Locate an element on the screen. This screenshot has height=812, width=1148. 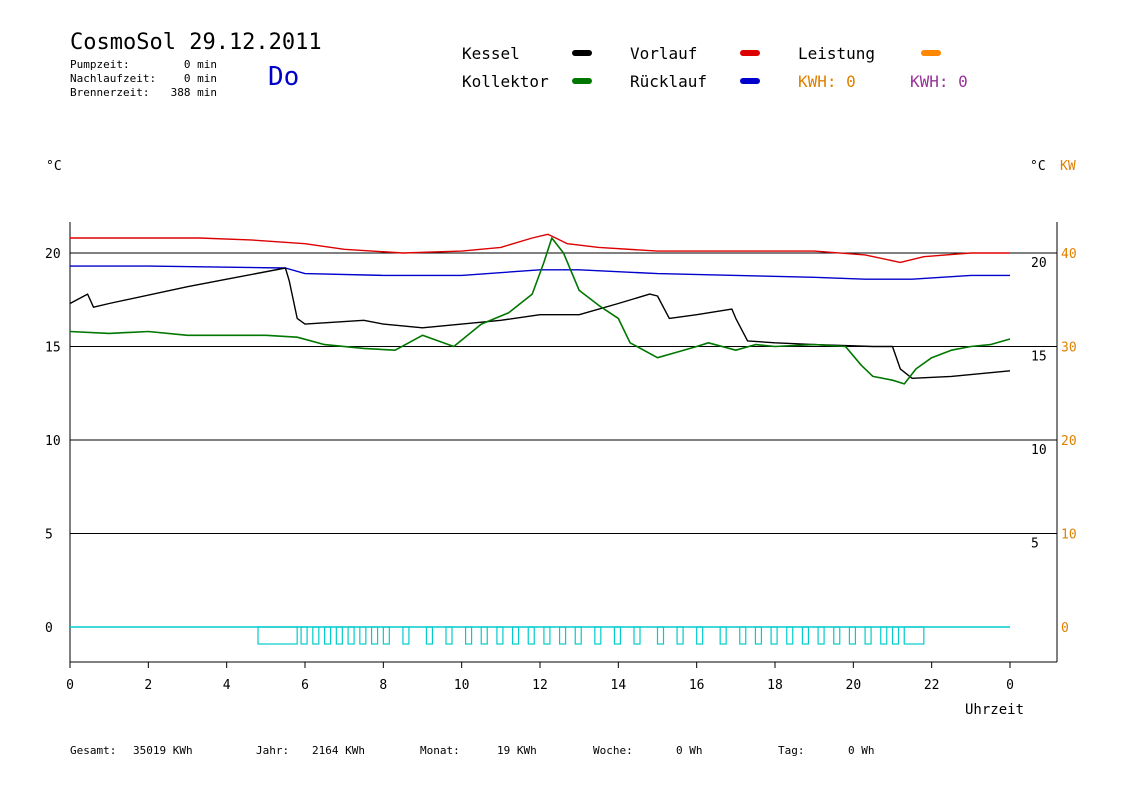
y-left-tick-5: 5 is located at coordinates (49, 535).